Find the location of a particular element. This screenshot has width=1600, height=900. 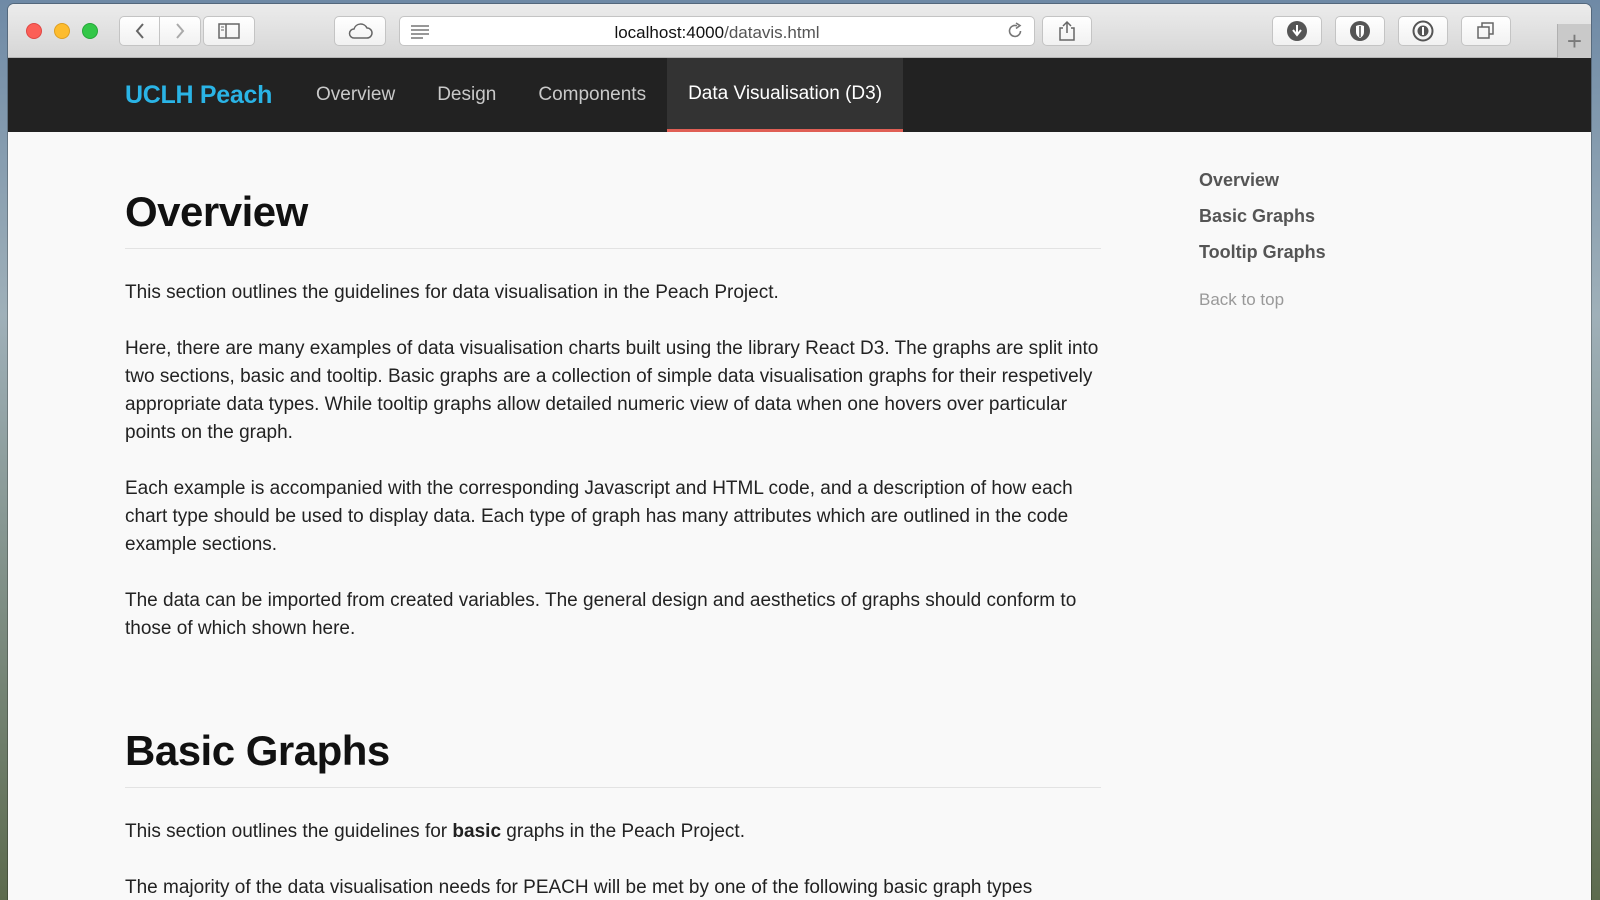

download-icon is located at coordinates (1297, 31).